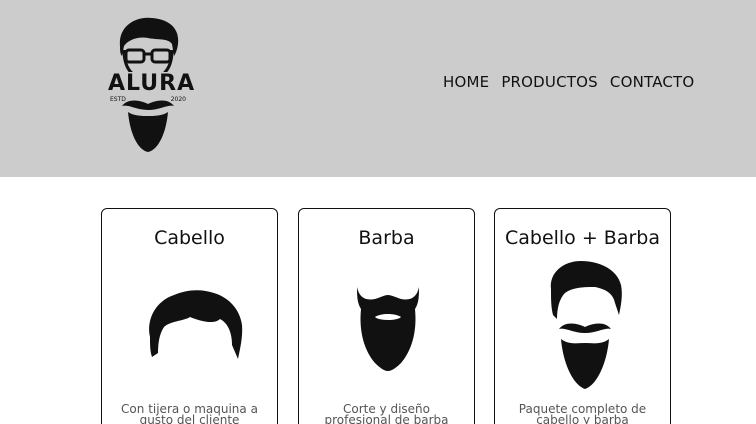 This screenshot has height=424, width=756. I want to click on logo-wordmark: ALURA, so click(152, 83).